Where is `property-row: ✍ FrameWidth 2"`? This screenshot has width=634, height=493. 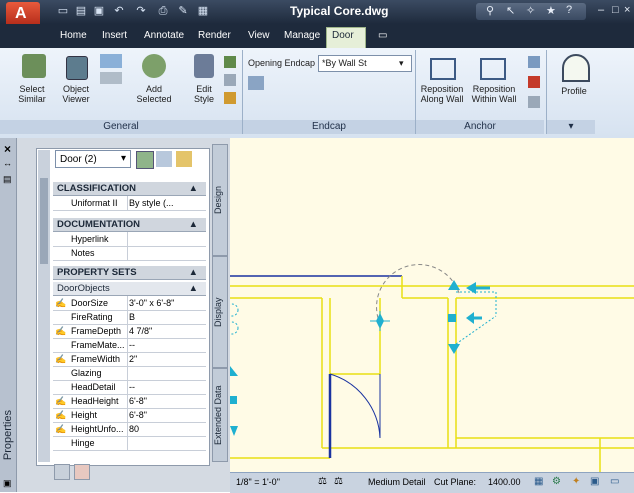 property-row: ✍ FrameWidth 2" is located at coordinates (129, 359).